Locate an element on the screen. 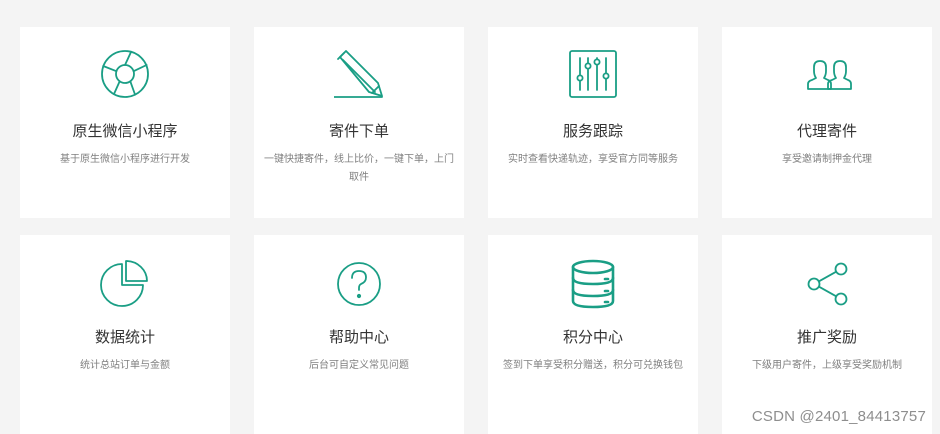  database-icon is located at coordinates (593, 284).